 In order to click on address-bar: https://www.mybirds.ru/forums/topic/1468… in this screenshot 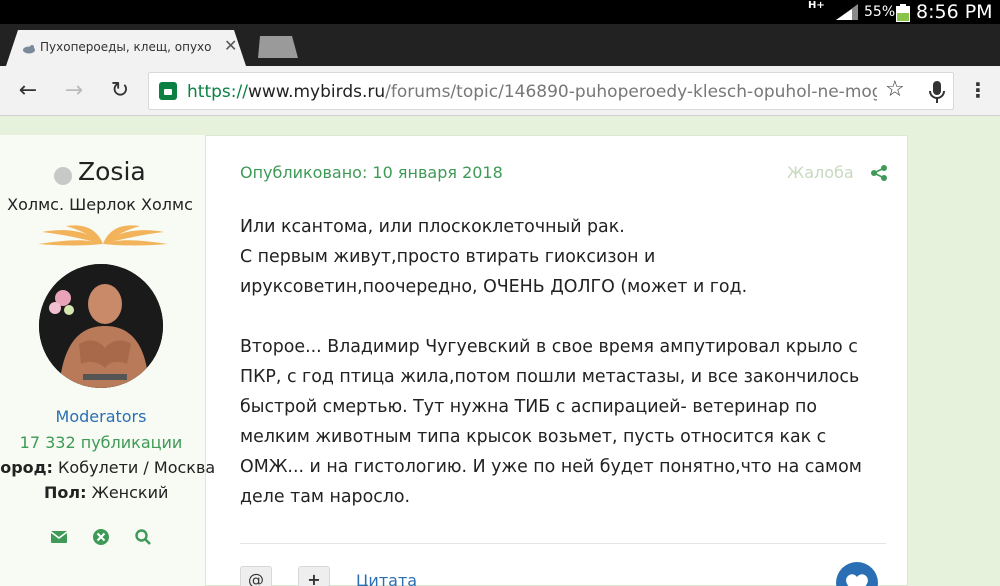, I will do `click(551, 91)`.